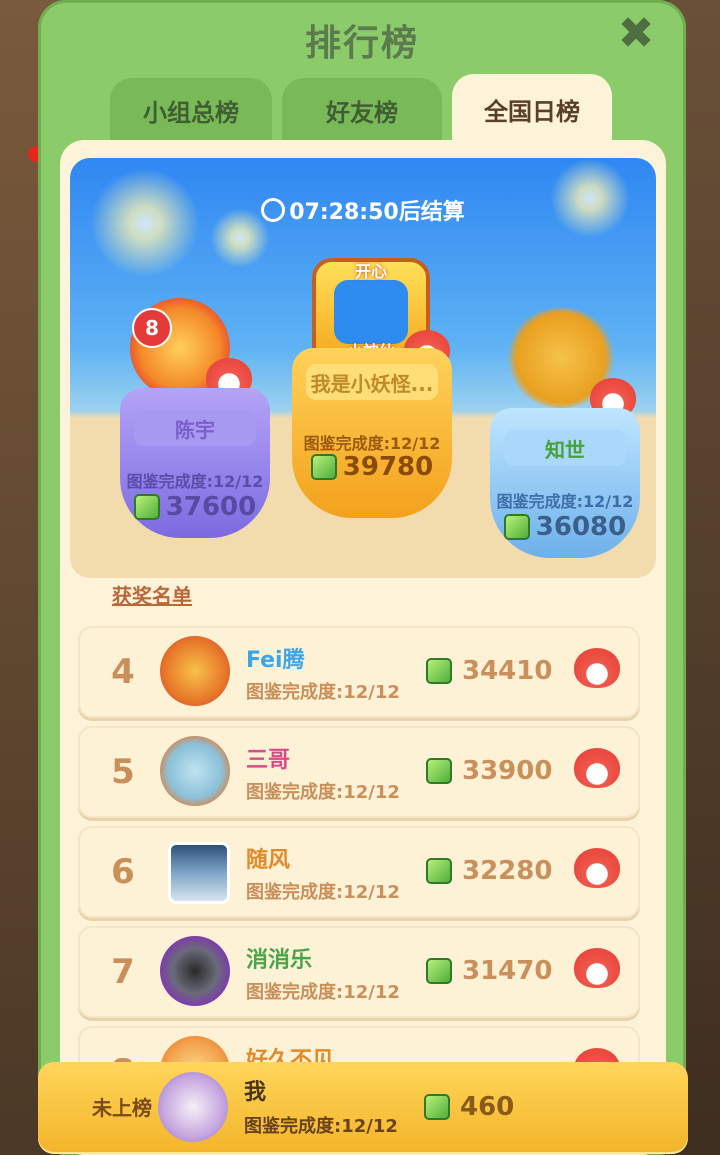 The height and width of the screenshot is (1155, 720). Describe the element at coordinates (372, 433) in the screenshot. I see `first-place-shield: 我是小妖怪... 图鉴完成度:12/12 39780` at that location.